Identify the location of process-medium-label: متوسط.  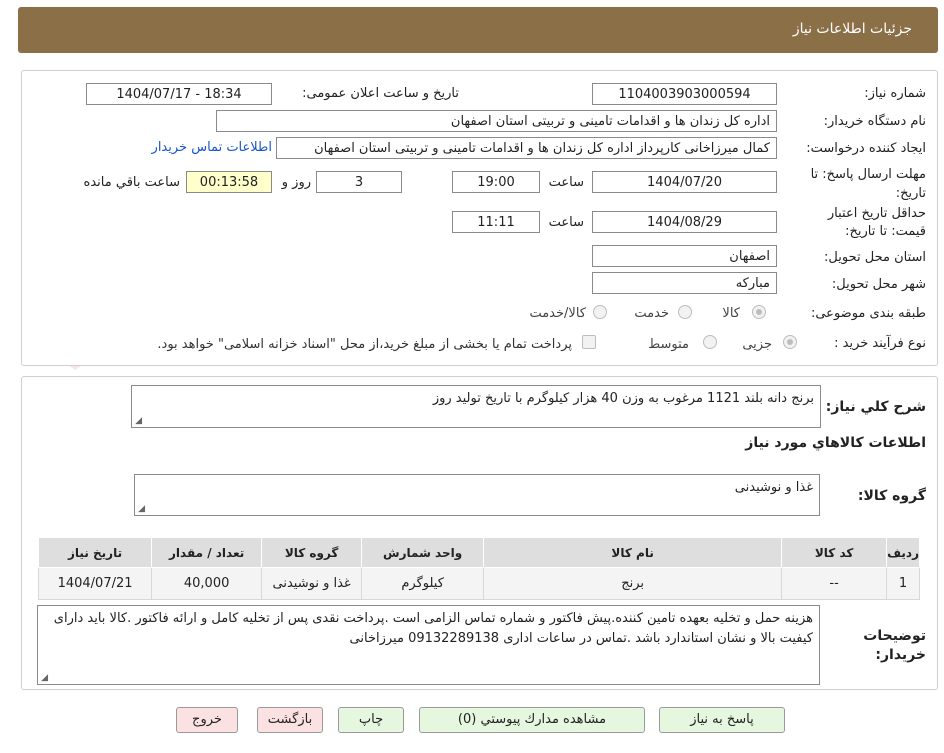
(668, 344).